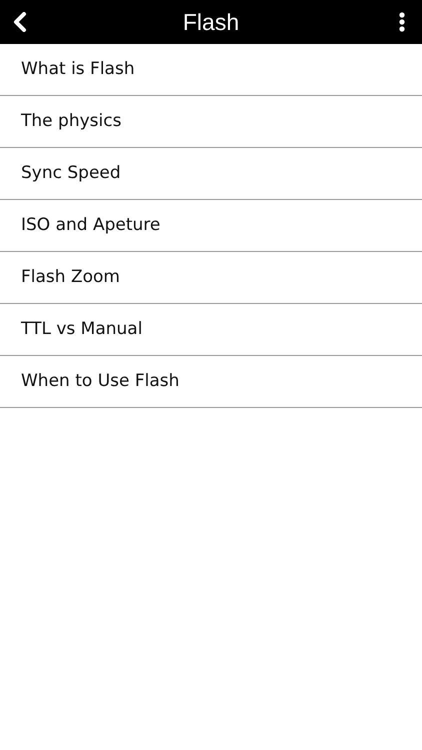 Image resolution: width=422 pixels, height=750 pixels. Describe the element at coordinates (402, 22) in the screenshot. I see `more-vertical-icon` at that location.